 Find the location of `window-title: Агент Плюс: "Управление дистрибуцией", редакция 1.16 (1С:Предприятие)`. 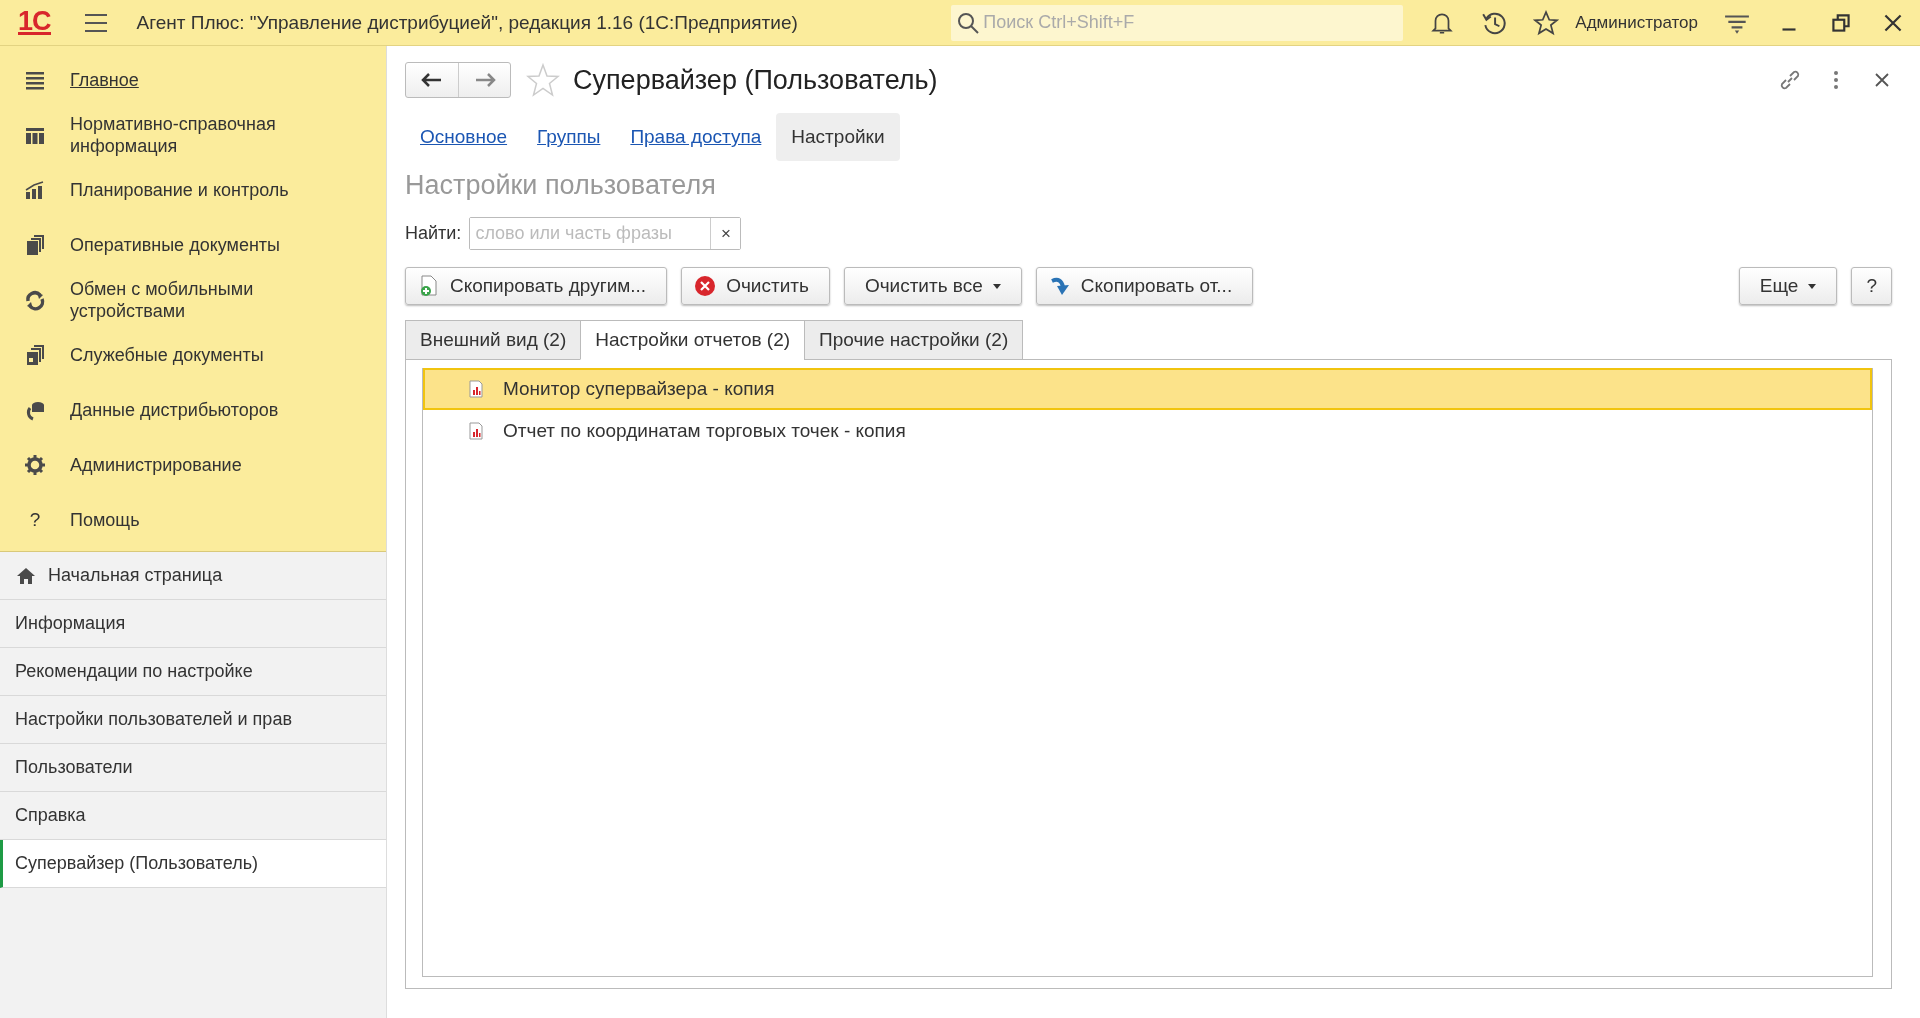

window-title: Агент Плюс: "Управление дистрибуцией", редакция 1.16 (1С:Предприятие) is located at coordinates (467, 22).